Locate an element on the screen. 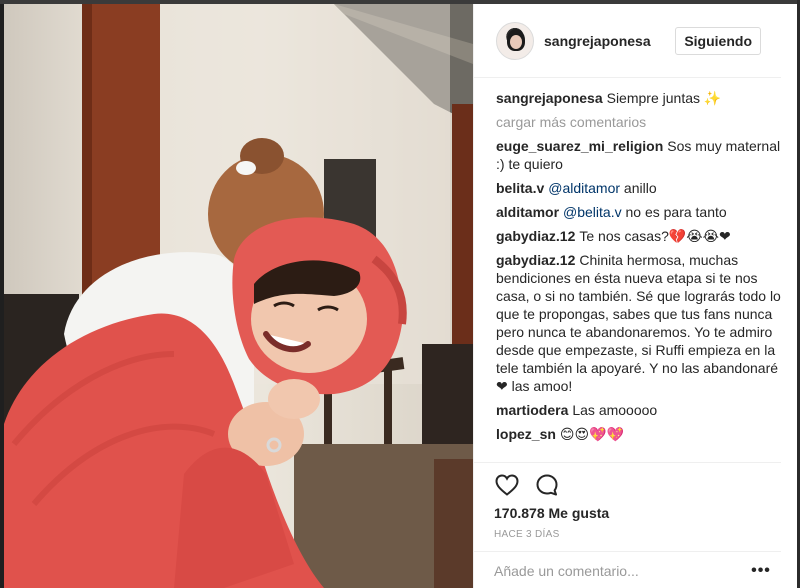 The height and width of the screenshot is (588, 800). likes-count: 170.878 Me gusta is located at coordinates (637, 513).